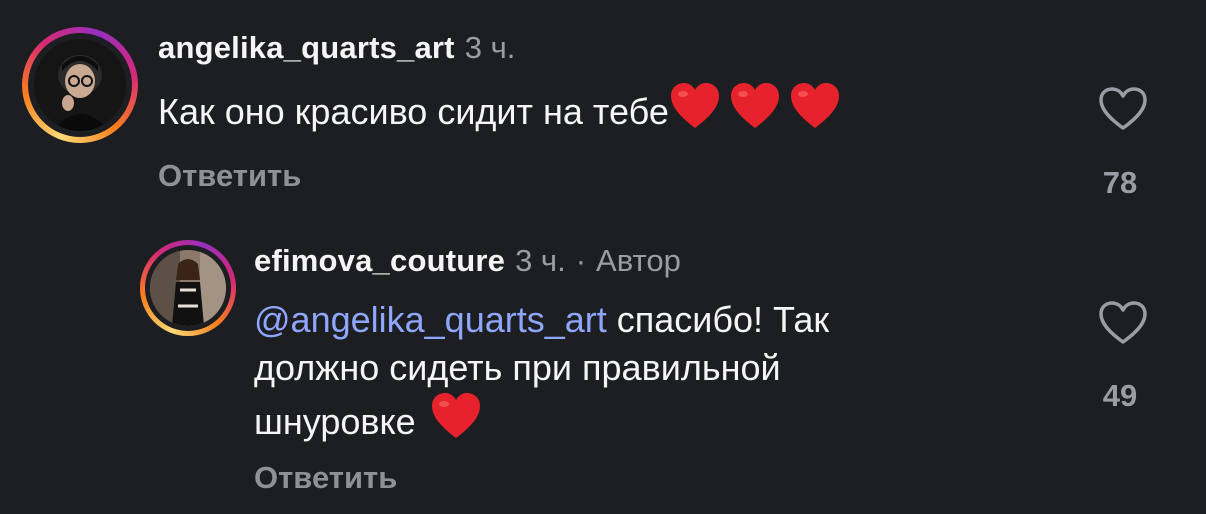 Image resolution: width=1206 pixels, height=514 pixels. I want to click on like-count: 49, so click(1120, 395).